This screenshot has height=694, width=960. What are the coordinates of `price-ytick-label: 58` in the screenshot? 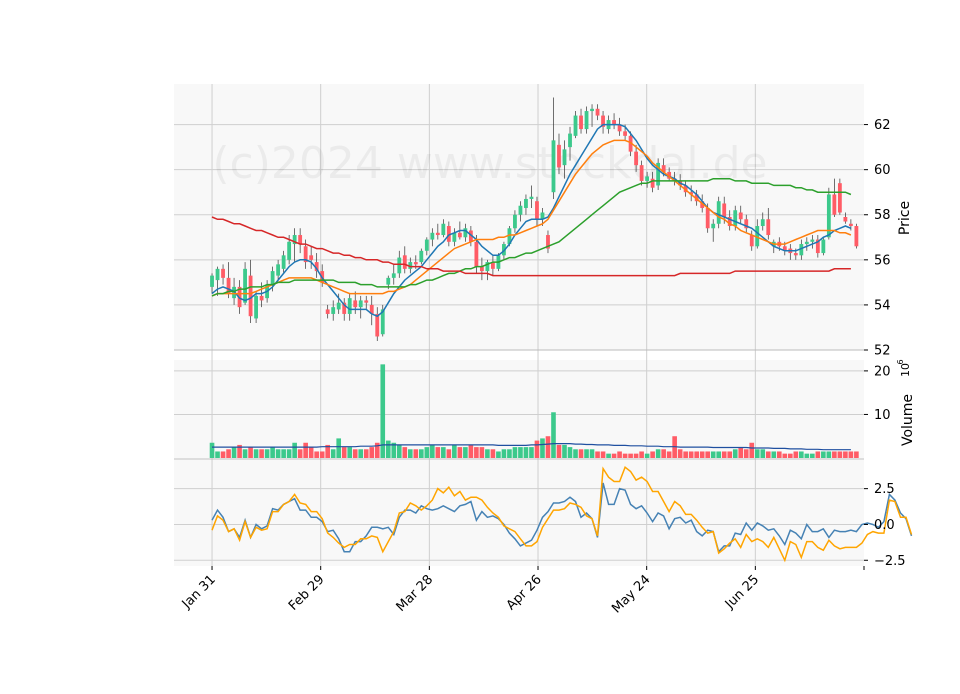 It's located at (882, 215).